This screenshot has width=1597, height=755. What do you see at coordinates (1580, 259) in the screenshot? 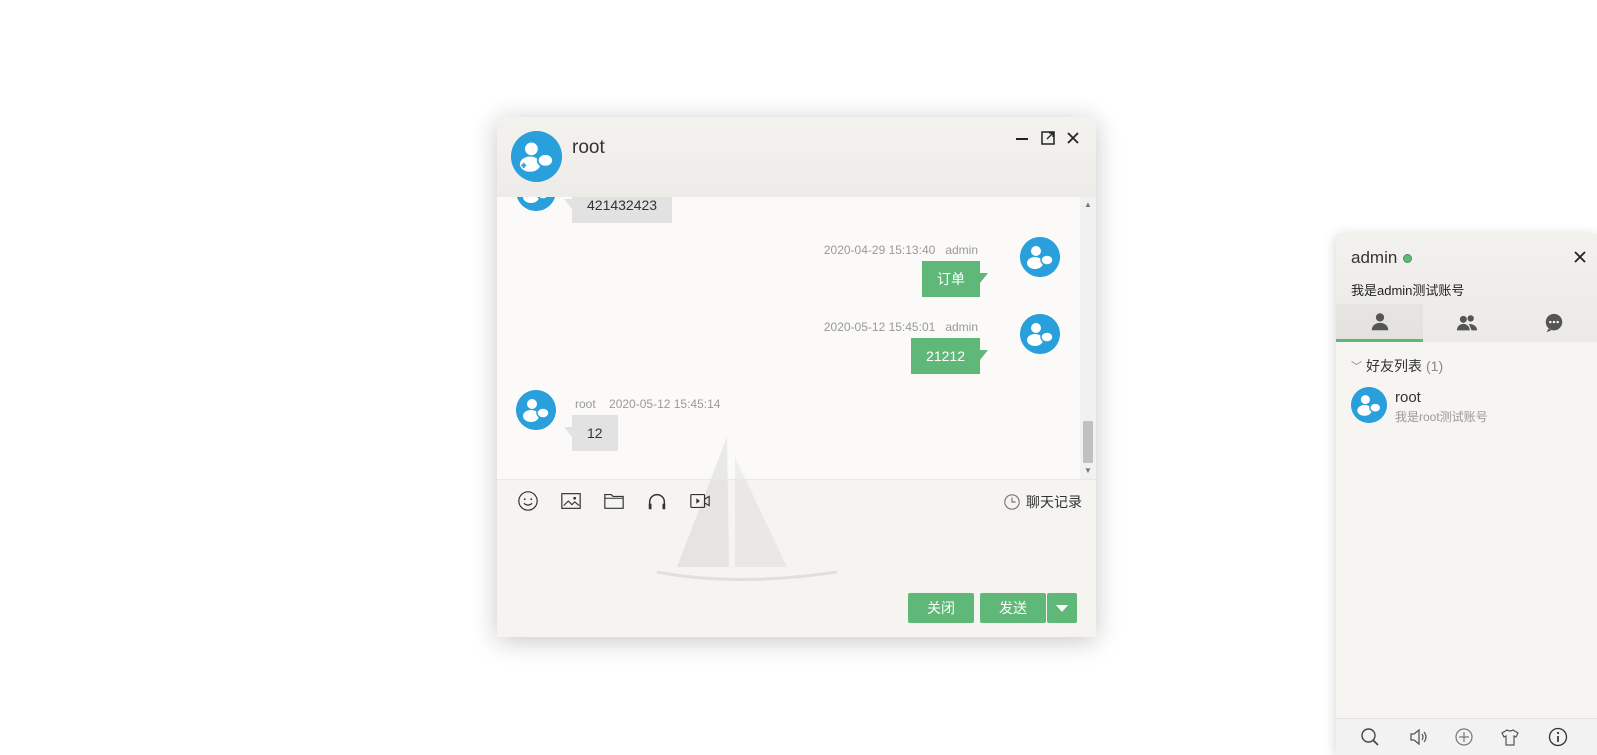
I see `panel-close-icon` at bounding box center [1580, 259].